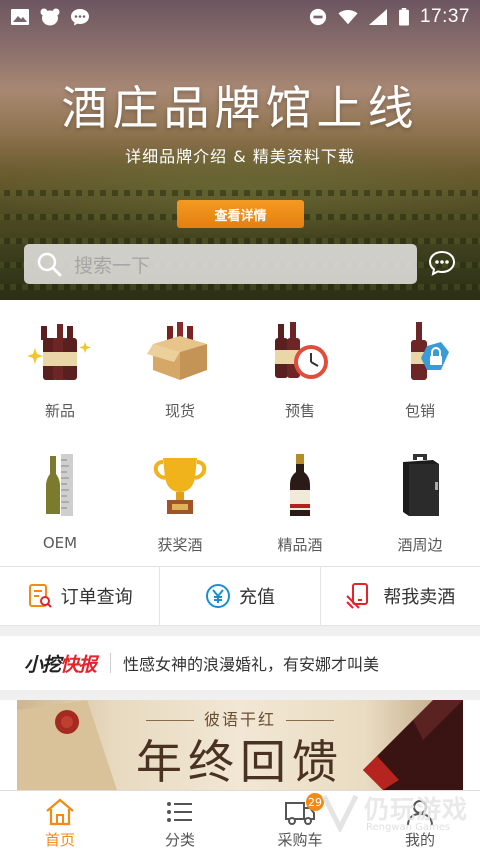 This screenshot has width=480, height=853. Describe the element at coordinates (357, 596) in the screenshot. I see `phone-hand-icon` at that location.